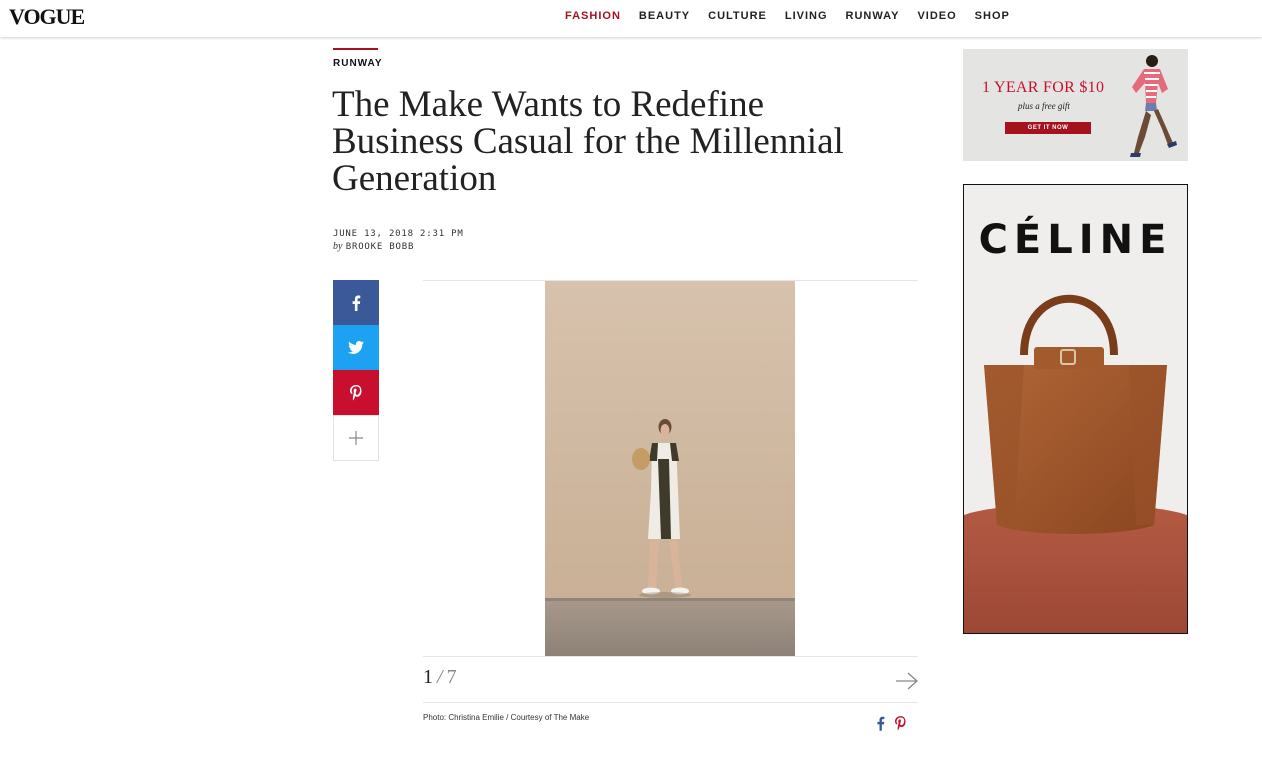 The width and height of the screenshot is (1262, 757). What do you see at coordinates (737, 16) in the screenshot?
I see `nav-item-culture: CULTURE` at bounding box center [737, 16].